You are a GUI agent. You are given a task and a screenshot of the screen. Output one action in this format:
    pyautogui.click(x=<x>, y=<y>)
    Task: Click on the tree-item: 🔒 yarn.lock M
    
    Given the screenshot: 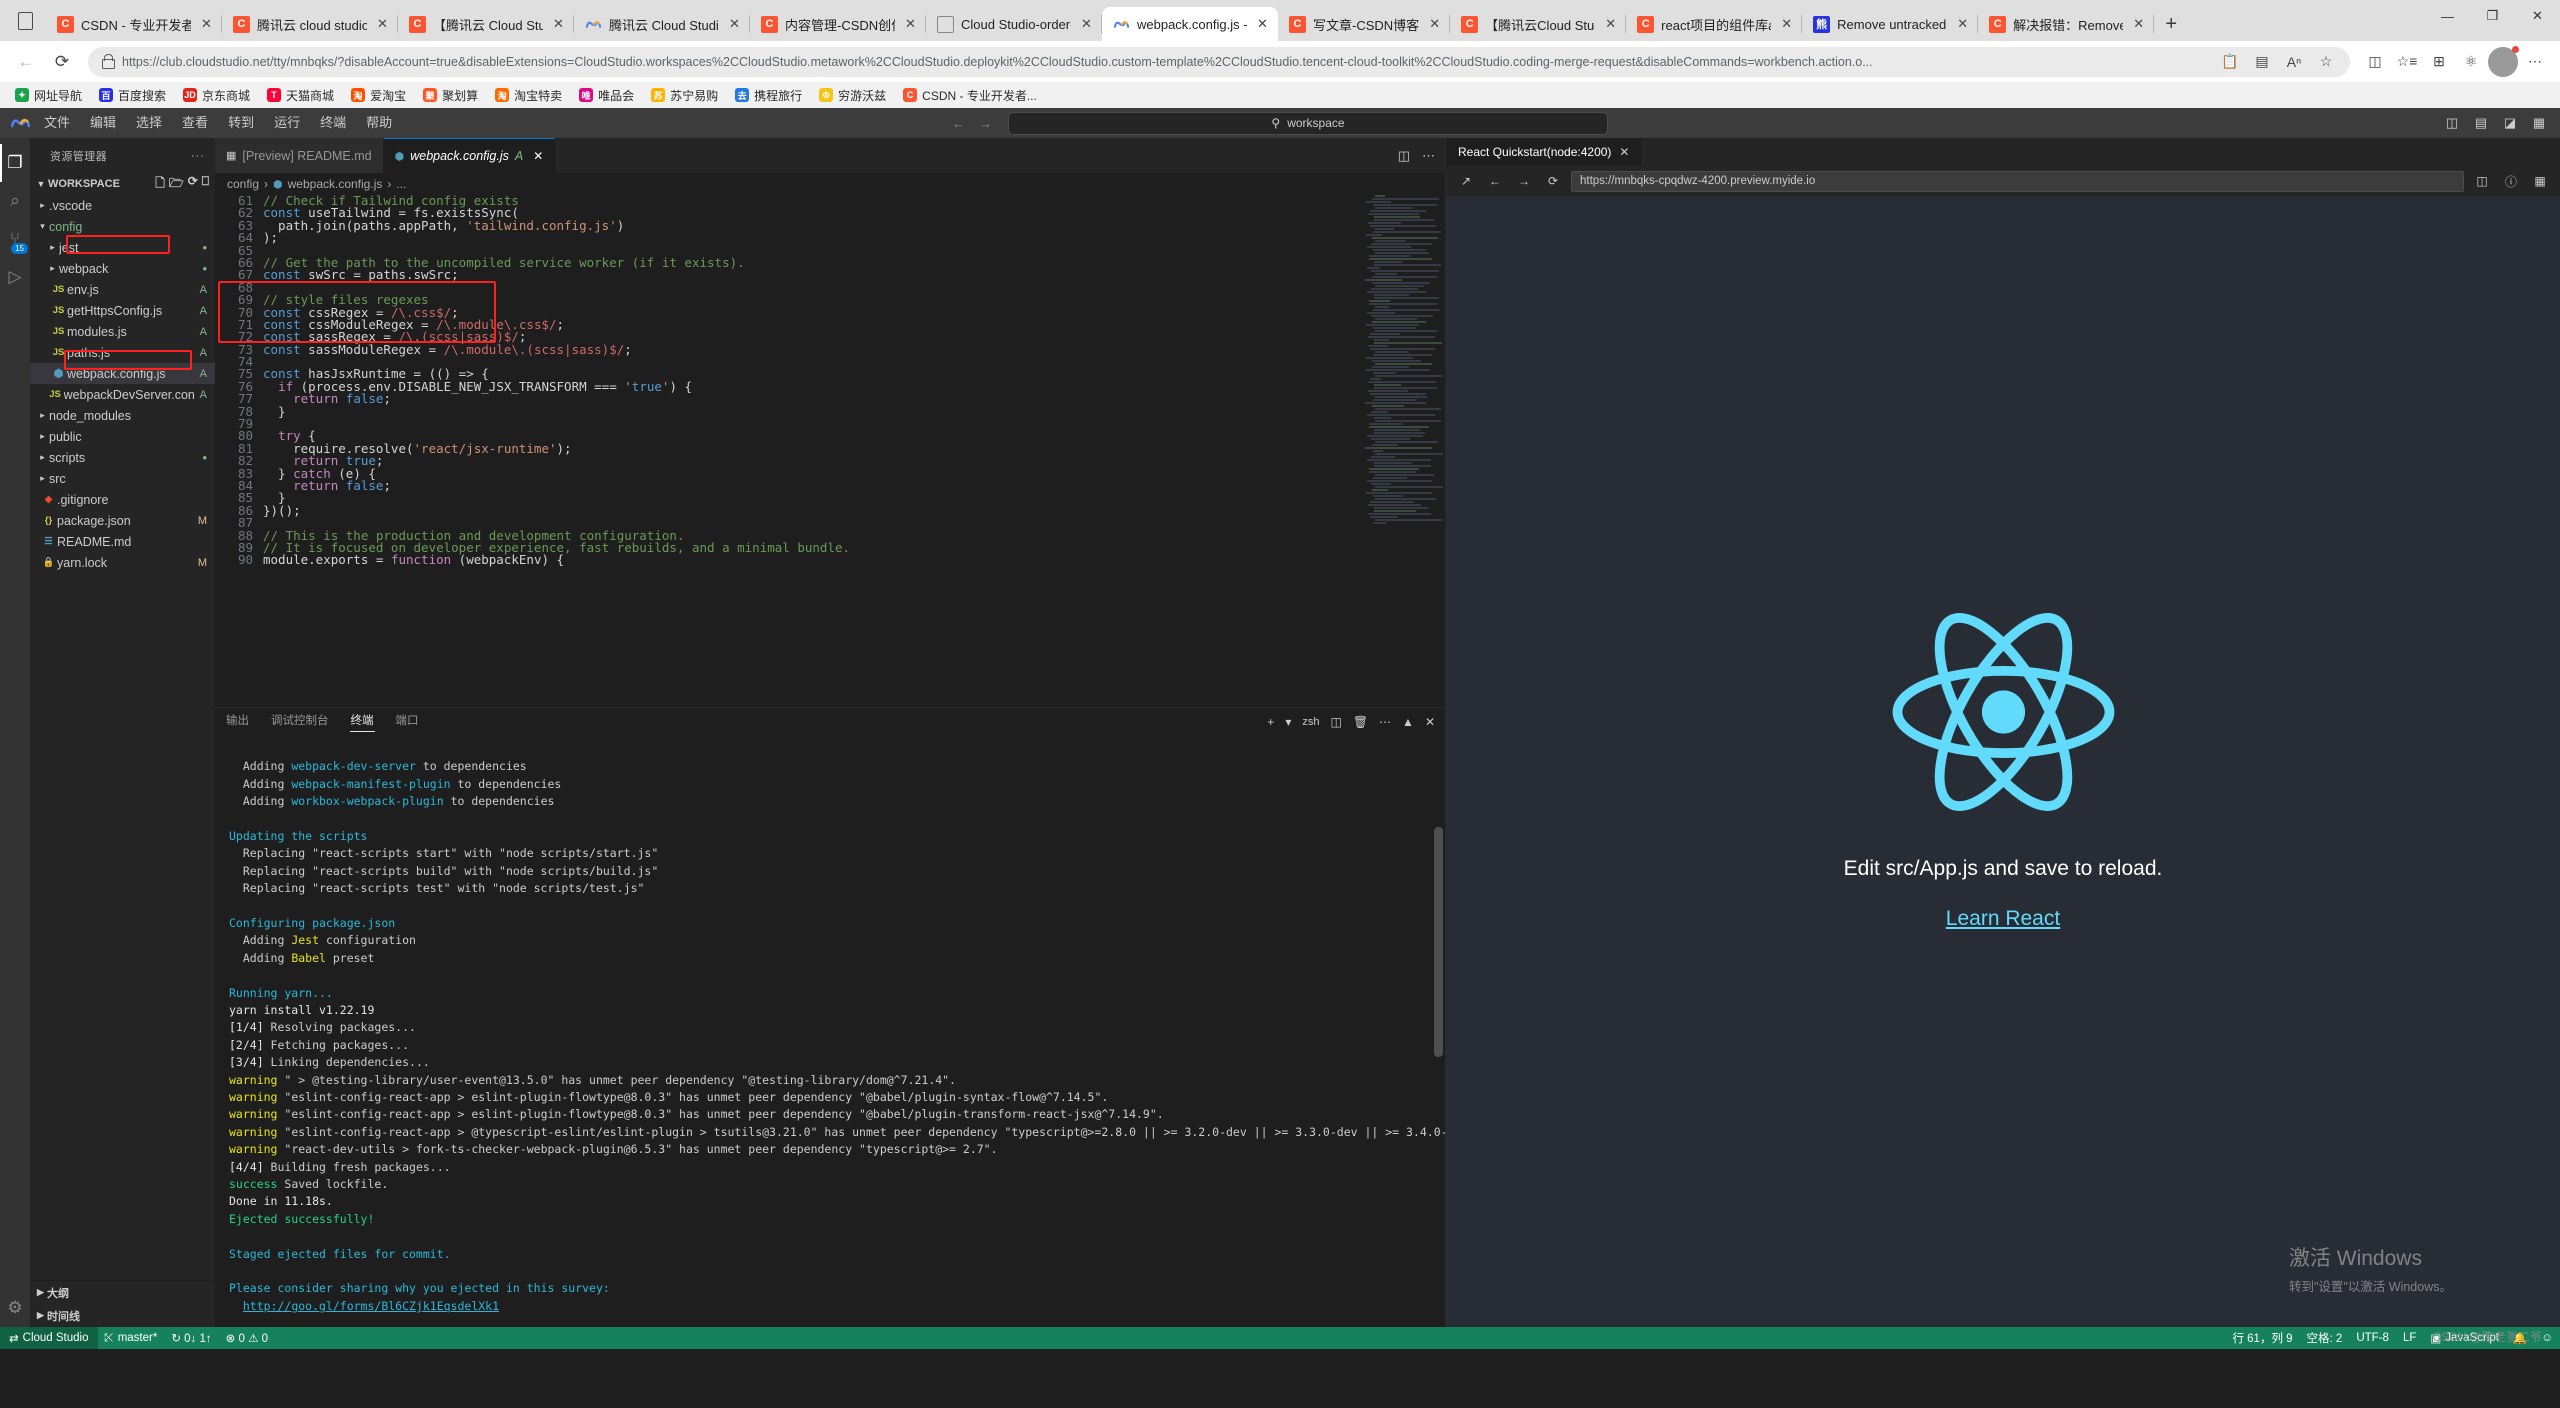 What is the action you would take?
    pyautogui.click(x=122, y=562)
    